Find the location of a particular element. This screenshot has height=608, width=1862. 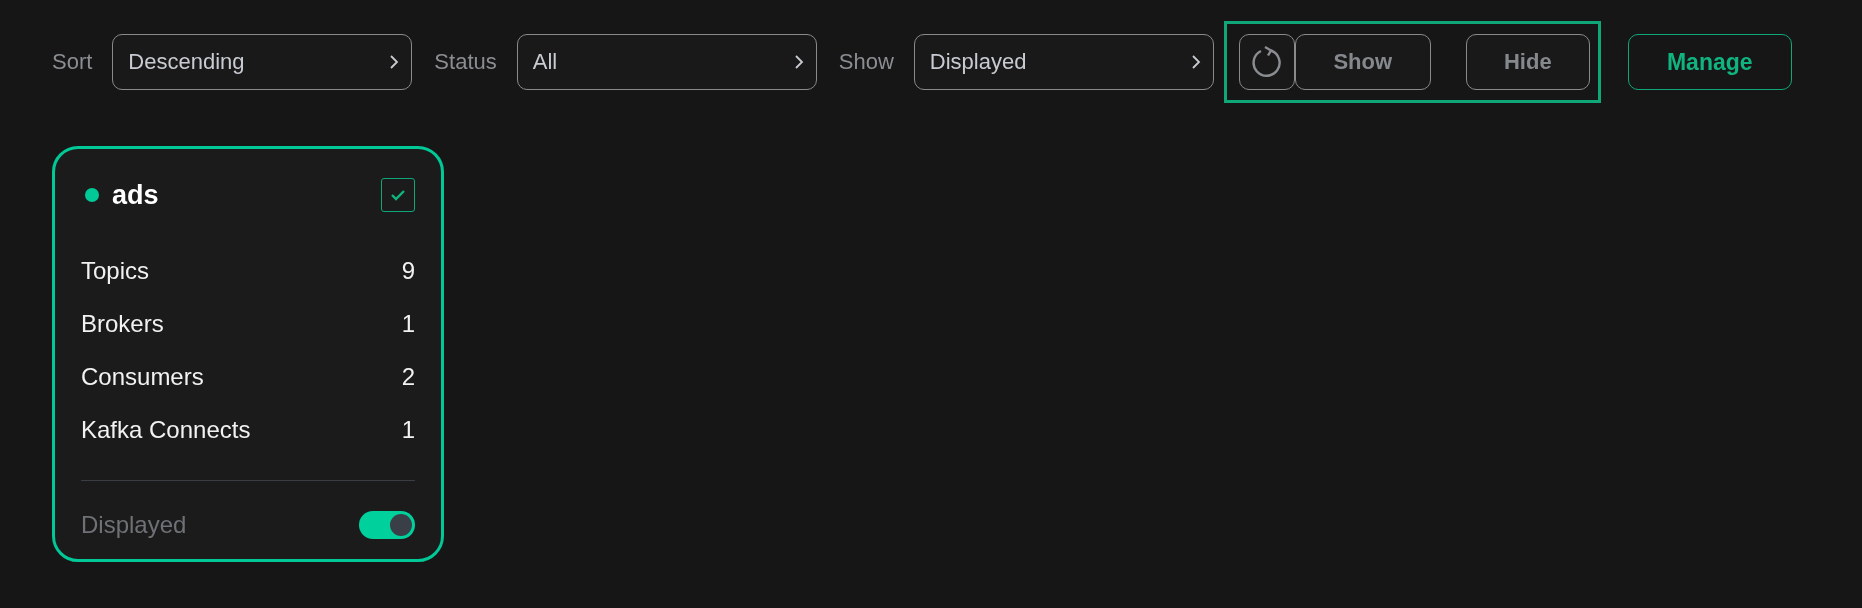

cluster-name: ads is located at coordinates (136, 195).